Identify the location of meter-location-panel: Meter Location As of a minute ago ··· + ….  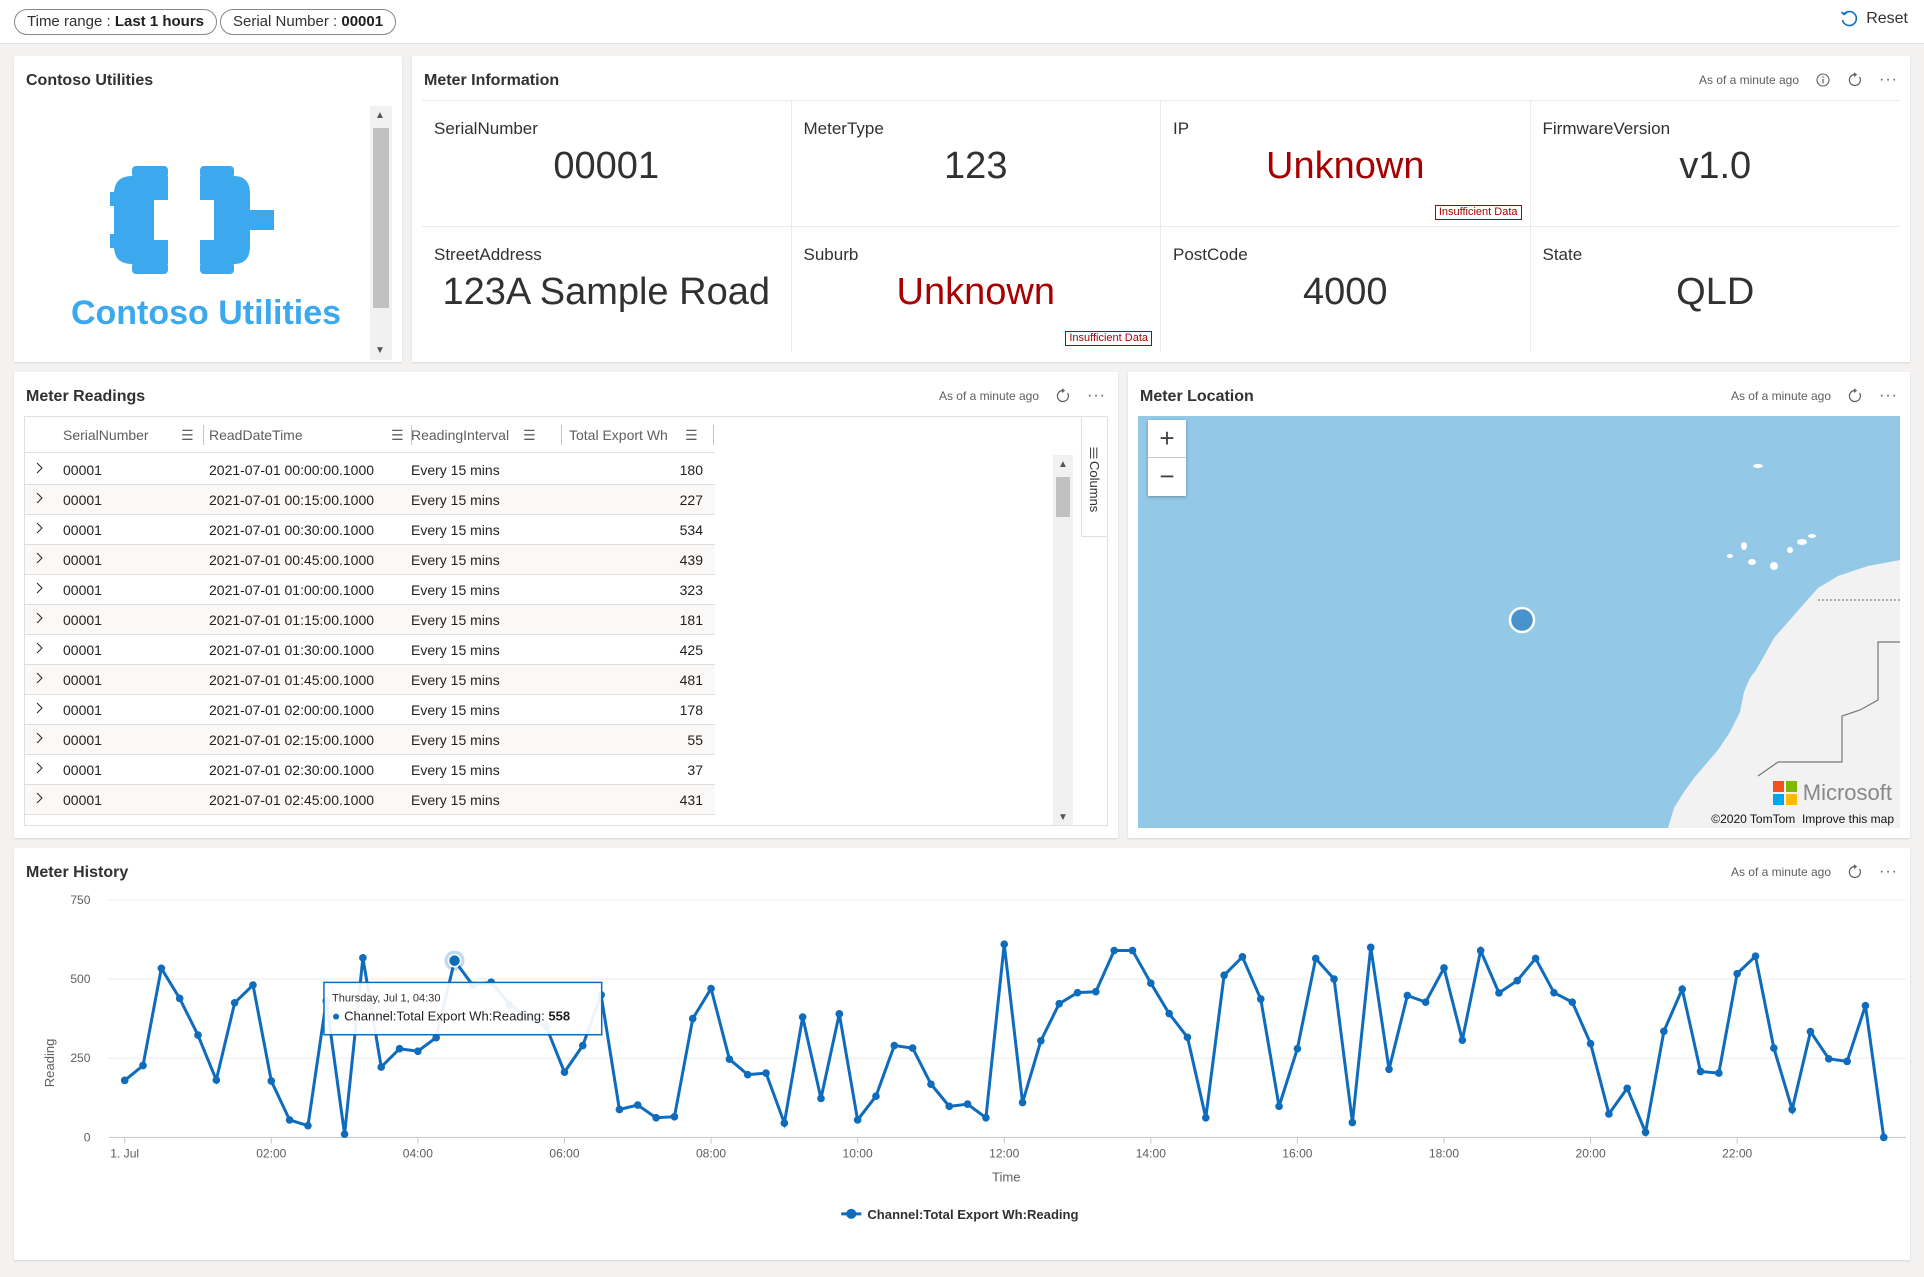
(1519, 605).